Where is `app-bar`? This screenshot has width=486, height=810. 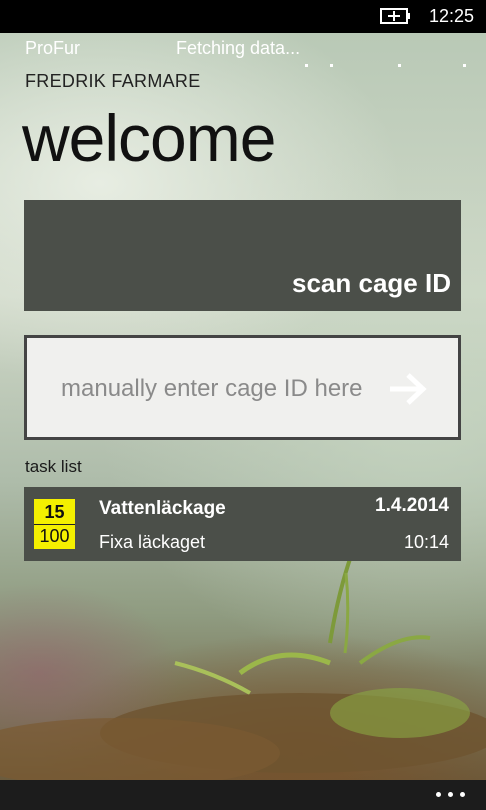 app-bar is located at coordinates (243, 795).